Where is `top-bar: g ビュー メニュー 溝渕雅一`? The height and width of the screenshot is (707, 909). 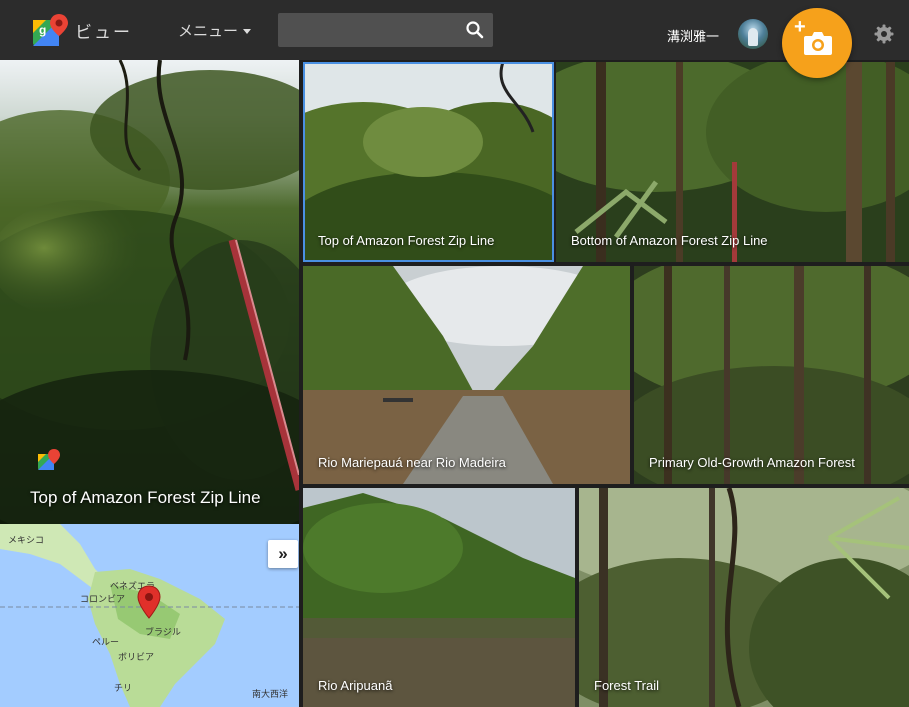
top-bar: g ビュー メニュー 溝渕雅一 is located at coordinates (454, 30).